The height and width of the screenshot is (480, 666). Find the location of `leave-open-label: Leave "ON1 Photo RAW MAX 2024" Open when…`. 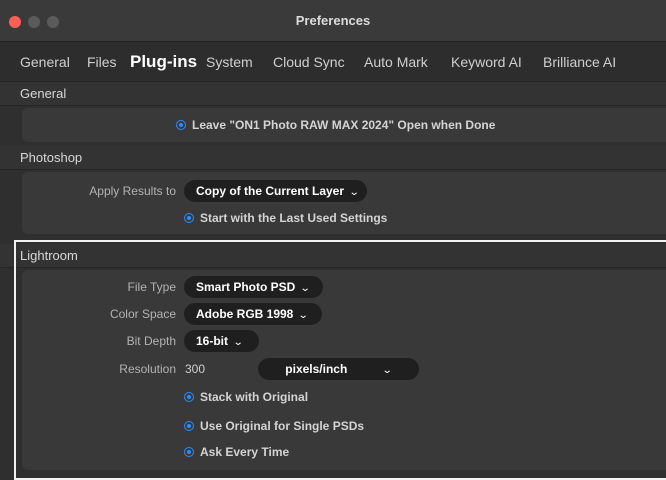

leave-open-label: Leave "ON1 Photo RAW MAX 2024" Open when… is located at coordinates (344, 125).